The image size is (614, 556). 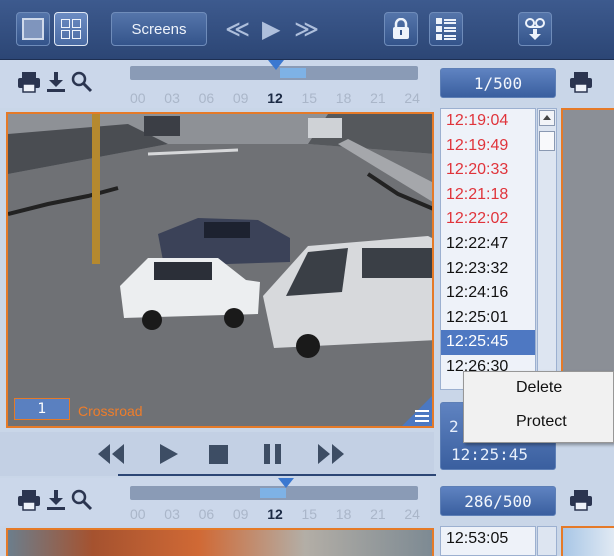 I want to click on rewind-icon: ≪, so click(x=237, y=29).